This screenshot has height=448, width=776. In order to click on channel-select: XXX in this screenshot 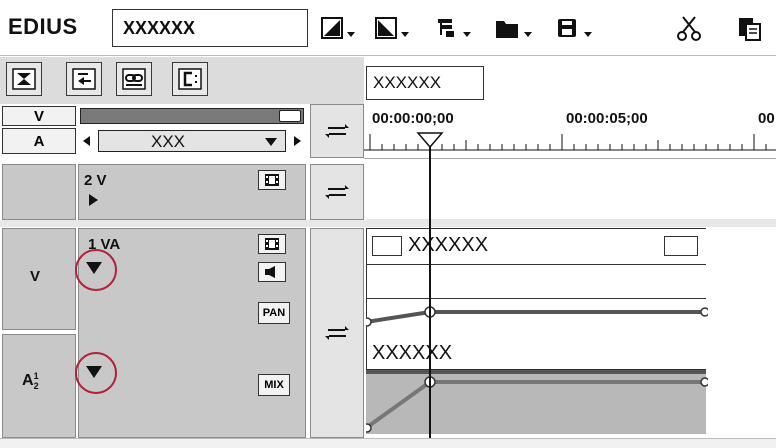, I will do `click(192, 141)`.